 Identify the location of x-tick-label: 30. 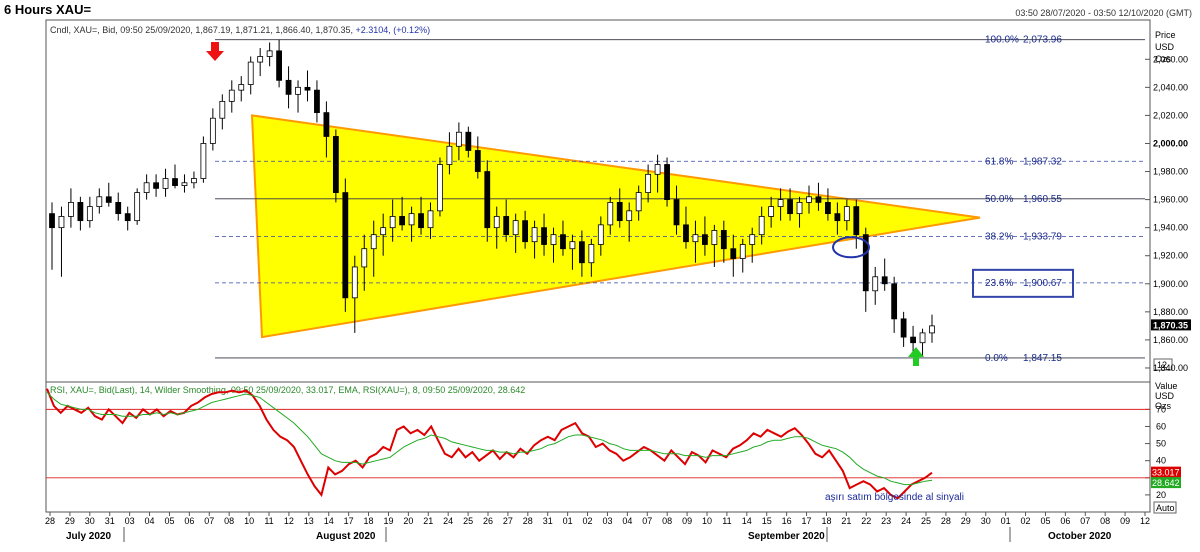
(986, 521).